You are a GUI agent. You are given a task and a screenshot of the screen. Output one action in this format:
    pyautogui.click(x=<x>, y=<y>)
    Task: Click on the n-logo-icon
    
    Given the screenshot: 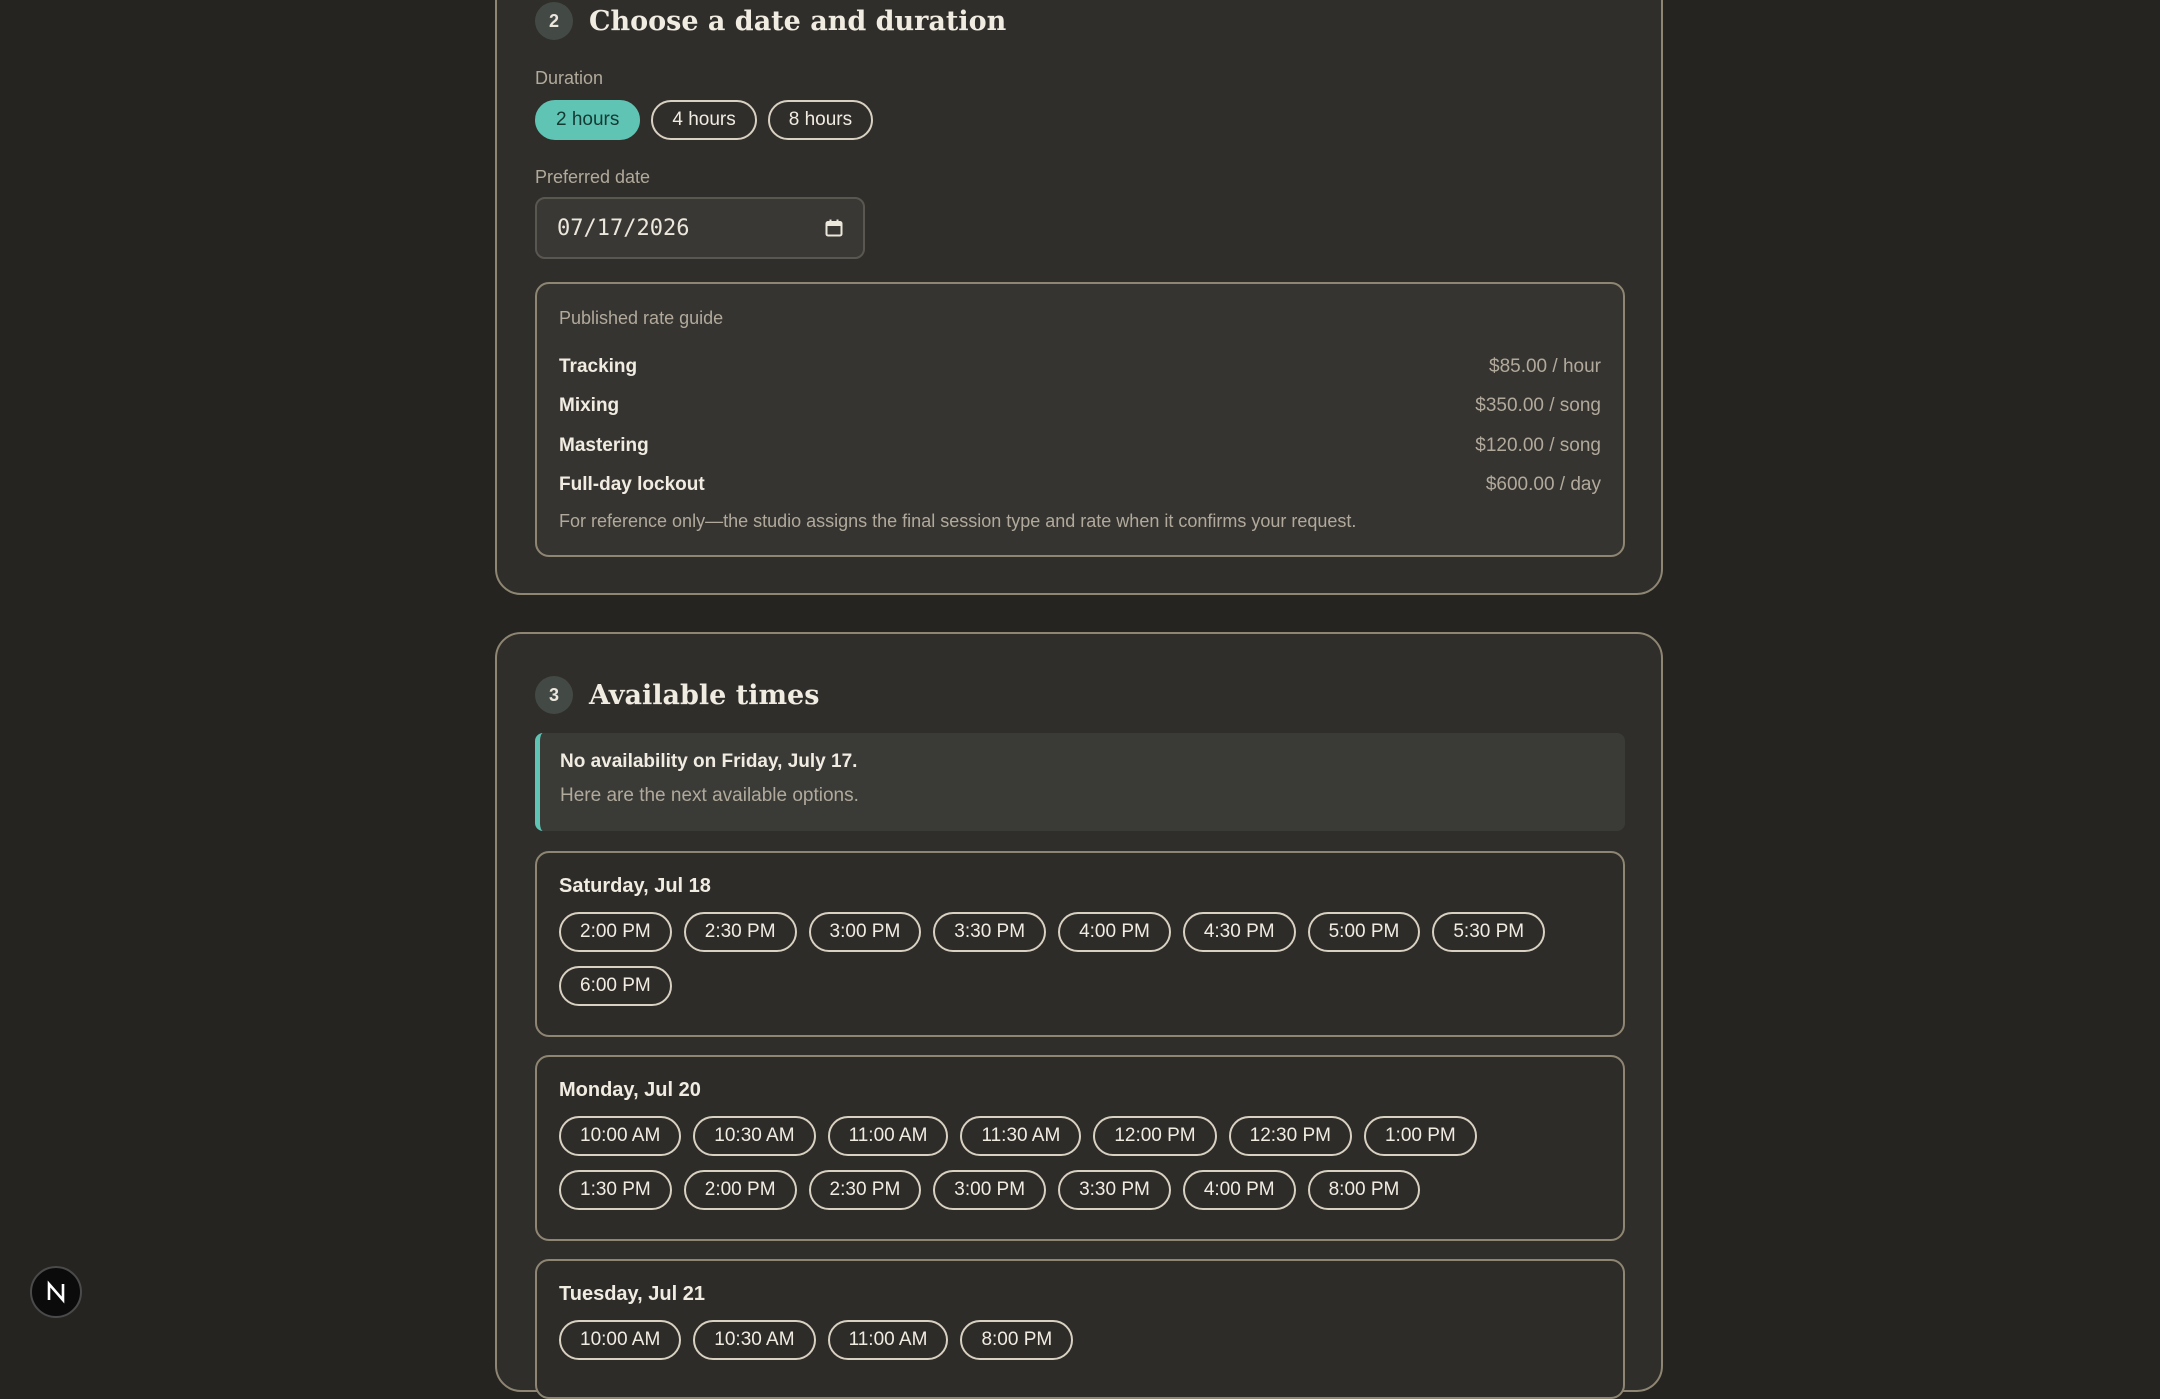 What is the action you would take?
    pyautogui.click(x=56, y=1292)
    